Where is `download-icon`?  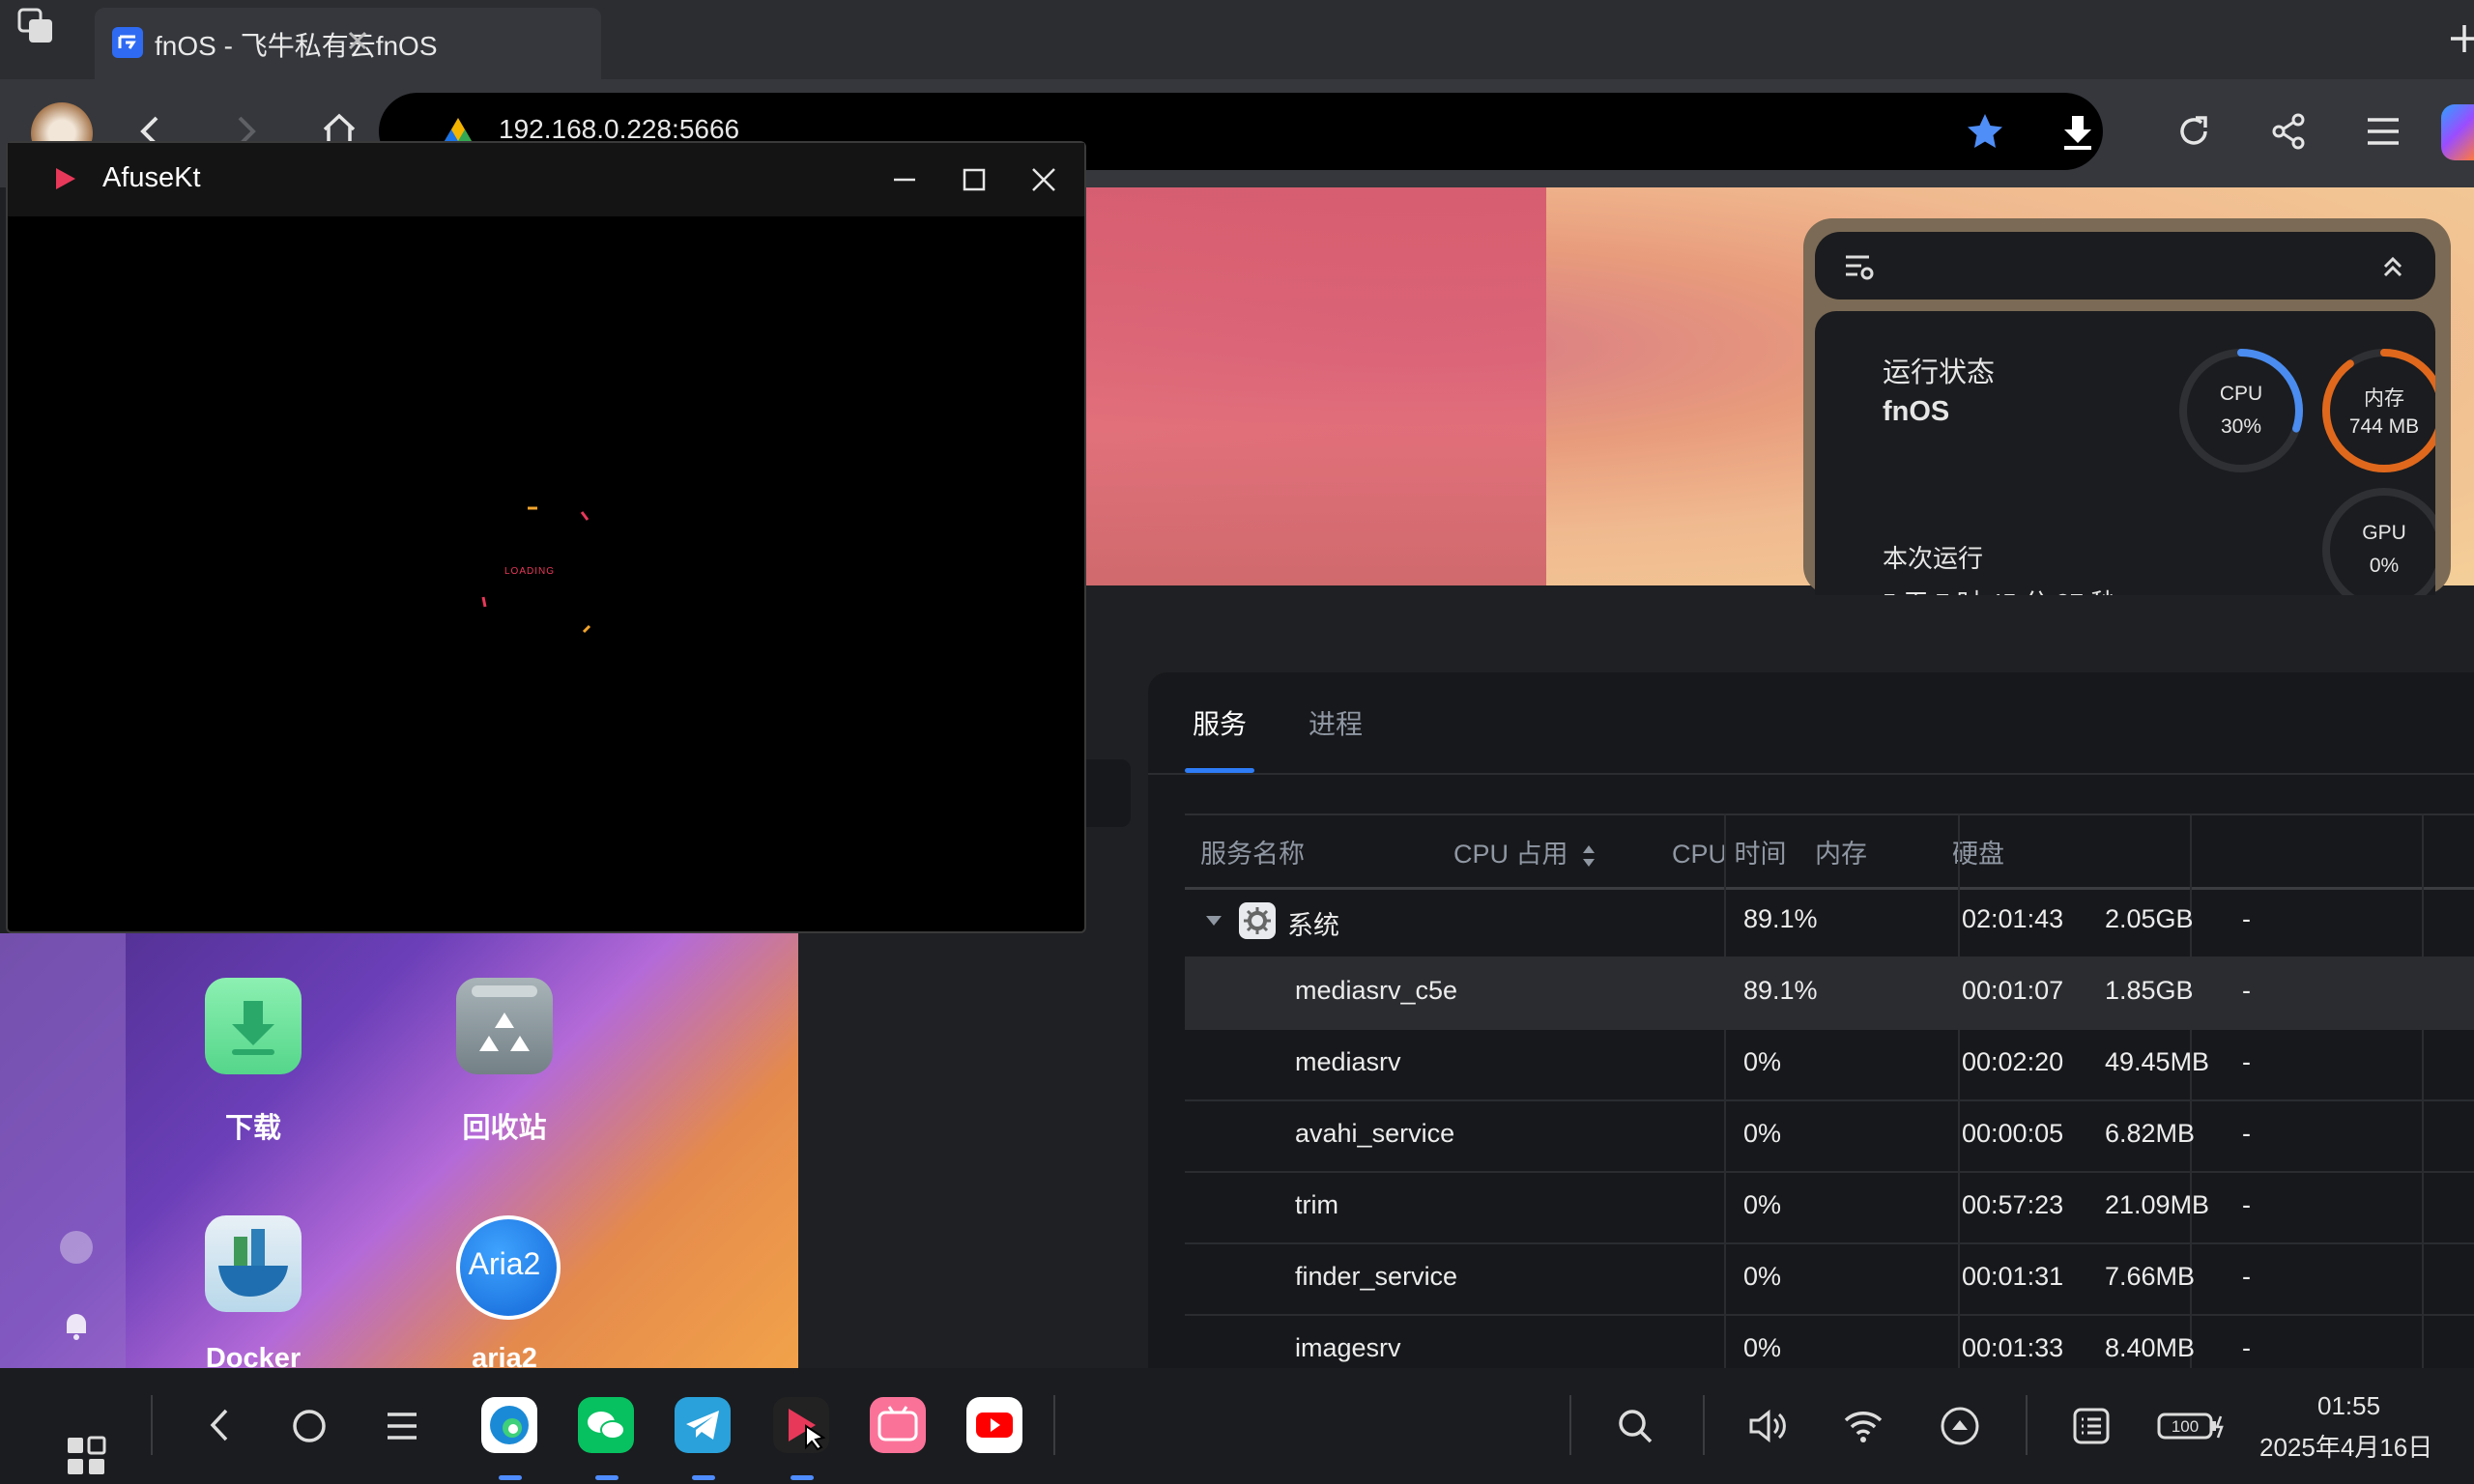
download-icon is located at coordinates (2078, 132).